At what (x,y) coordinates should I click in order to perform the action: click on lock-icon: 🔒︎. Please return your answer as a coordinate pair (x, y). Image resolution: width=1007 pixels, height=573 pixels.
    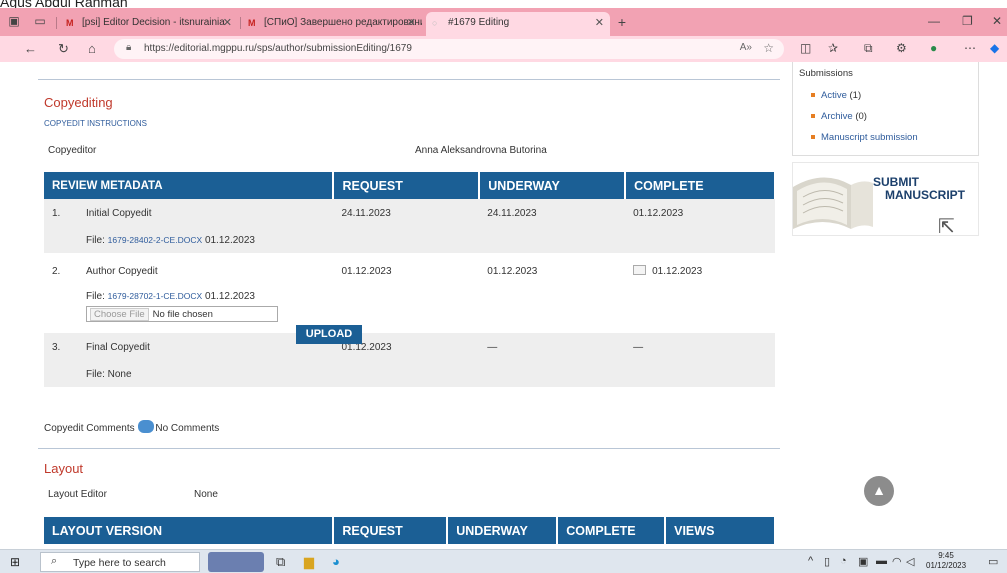
    Looking at the image, I should click on (129, 47).